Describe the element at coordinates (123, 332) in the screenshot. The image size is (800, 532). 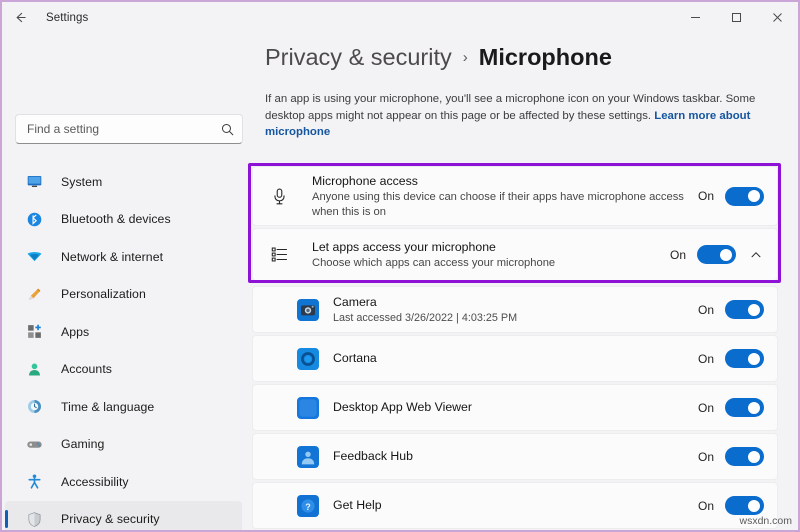
I see `sidebar-item-apps: Apps` at that location.